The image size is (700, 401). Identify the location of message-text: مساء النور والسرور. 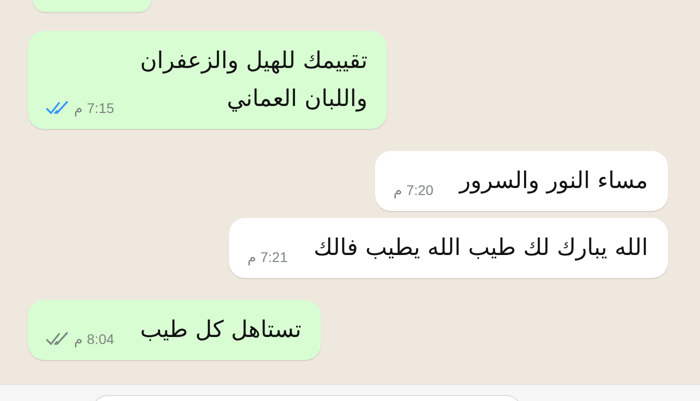
(553, 181).